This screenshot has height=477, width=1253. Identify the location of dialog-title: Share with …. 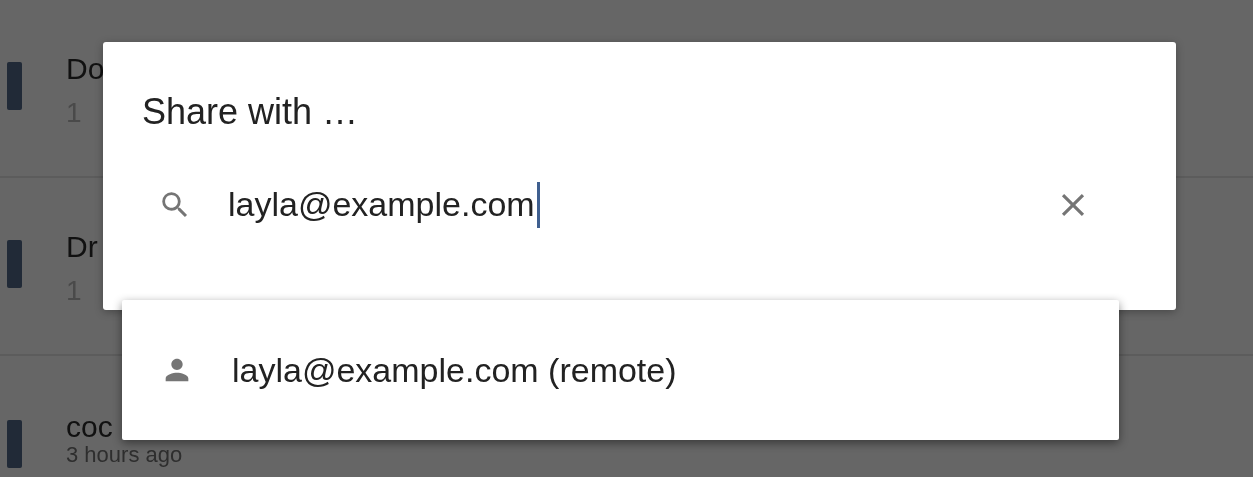
(250, 112).